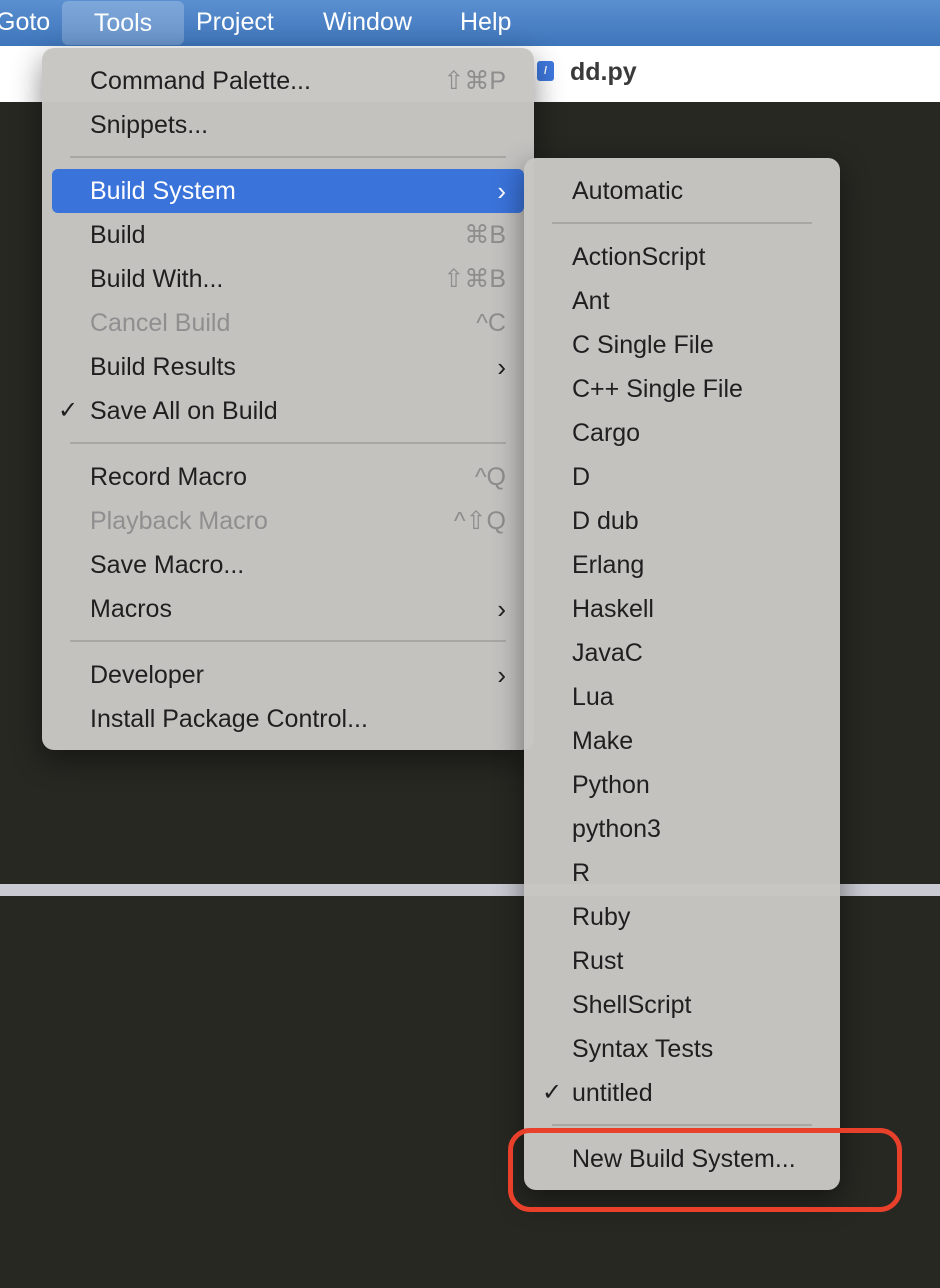  I want to click on build-system-item: D, so click(682, 477).